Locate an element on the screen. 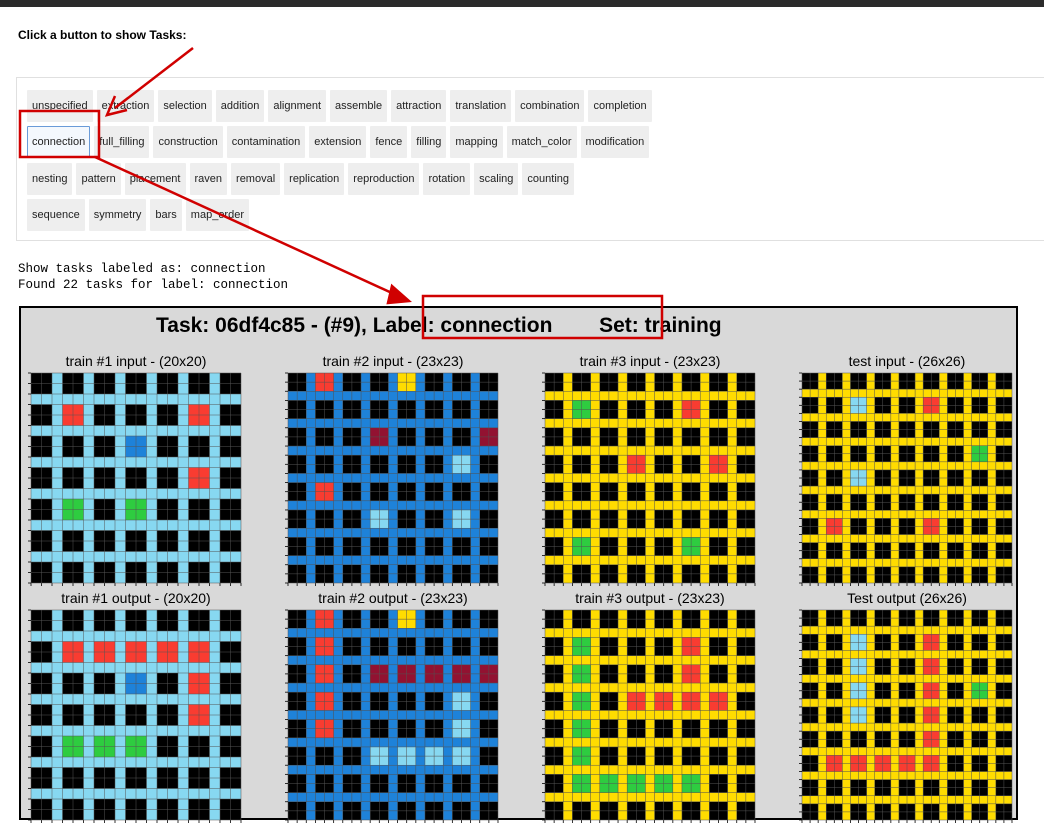 The height and width of the screenshot is (837, 1044). label-button-match-color: match_color is located at coordinates (541, 142).